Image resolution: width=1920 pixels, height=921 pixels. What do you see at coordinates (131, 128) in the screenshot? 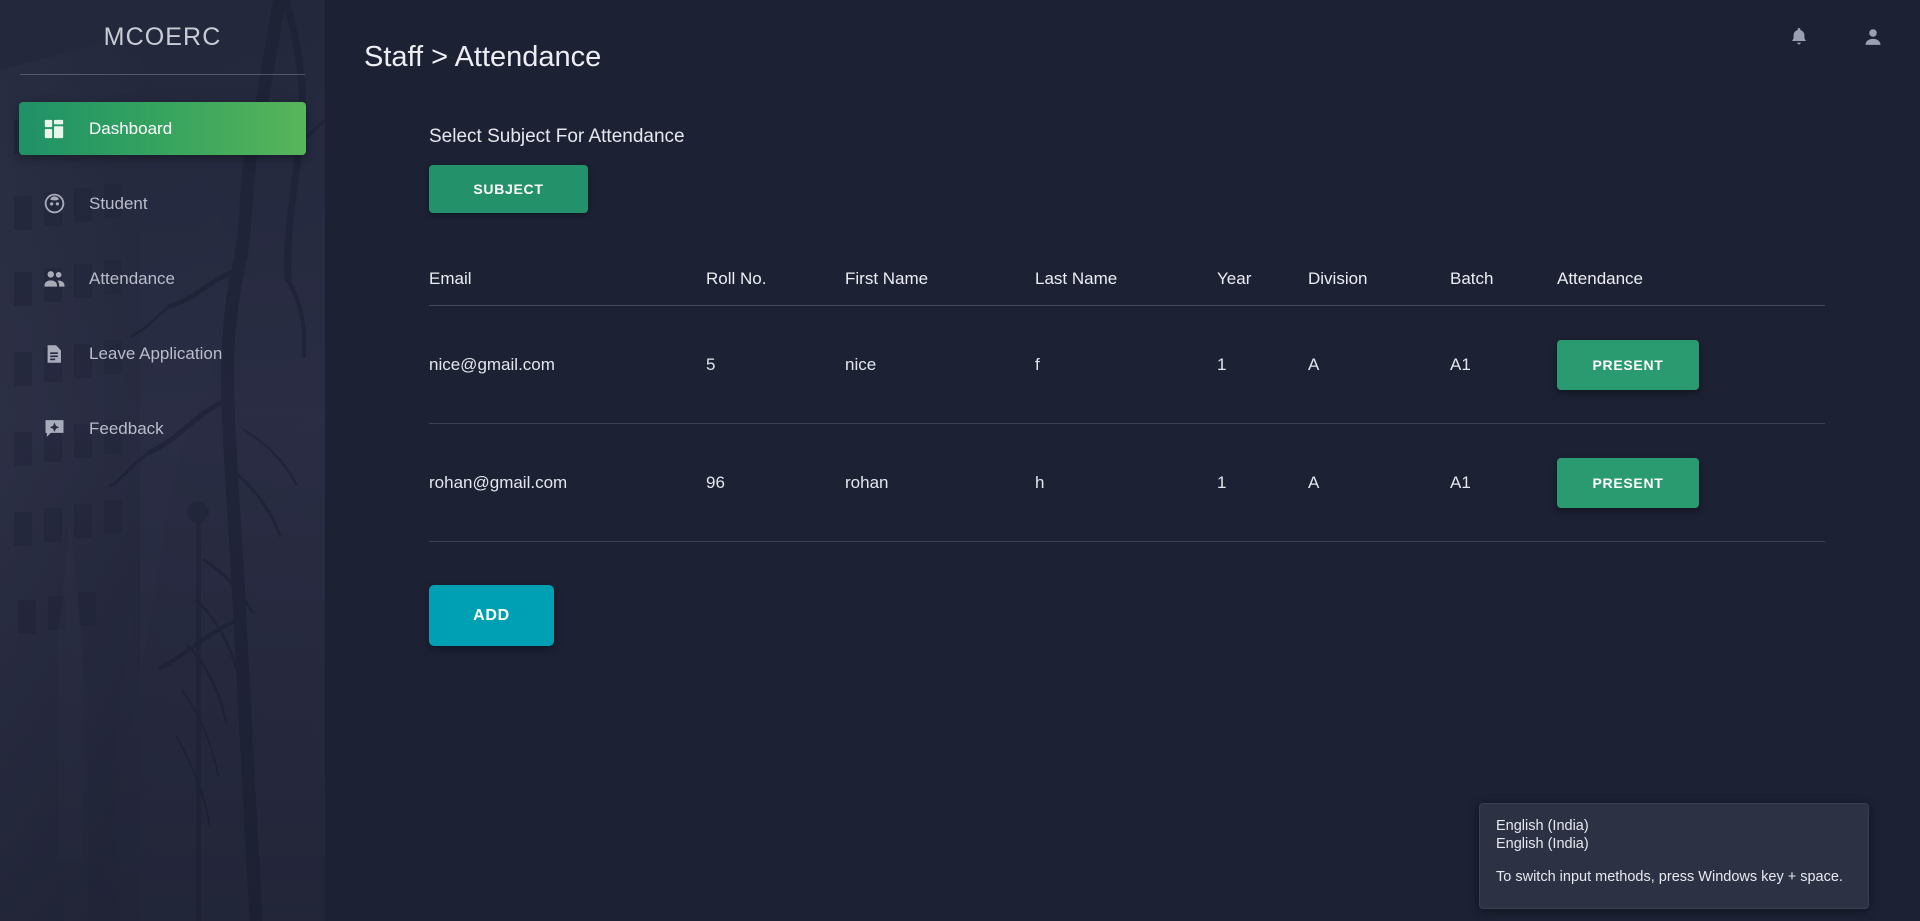
I see `sidebar-item-label: Dashboard` at bounding box center [131, 128].